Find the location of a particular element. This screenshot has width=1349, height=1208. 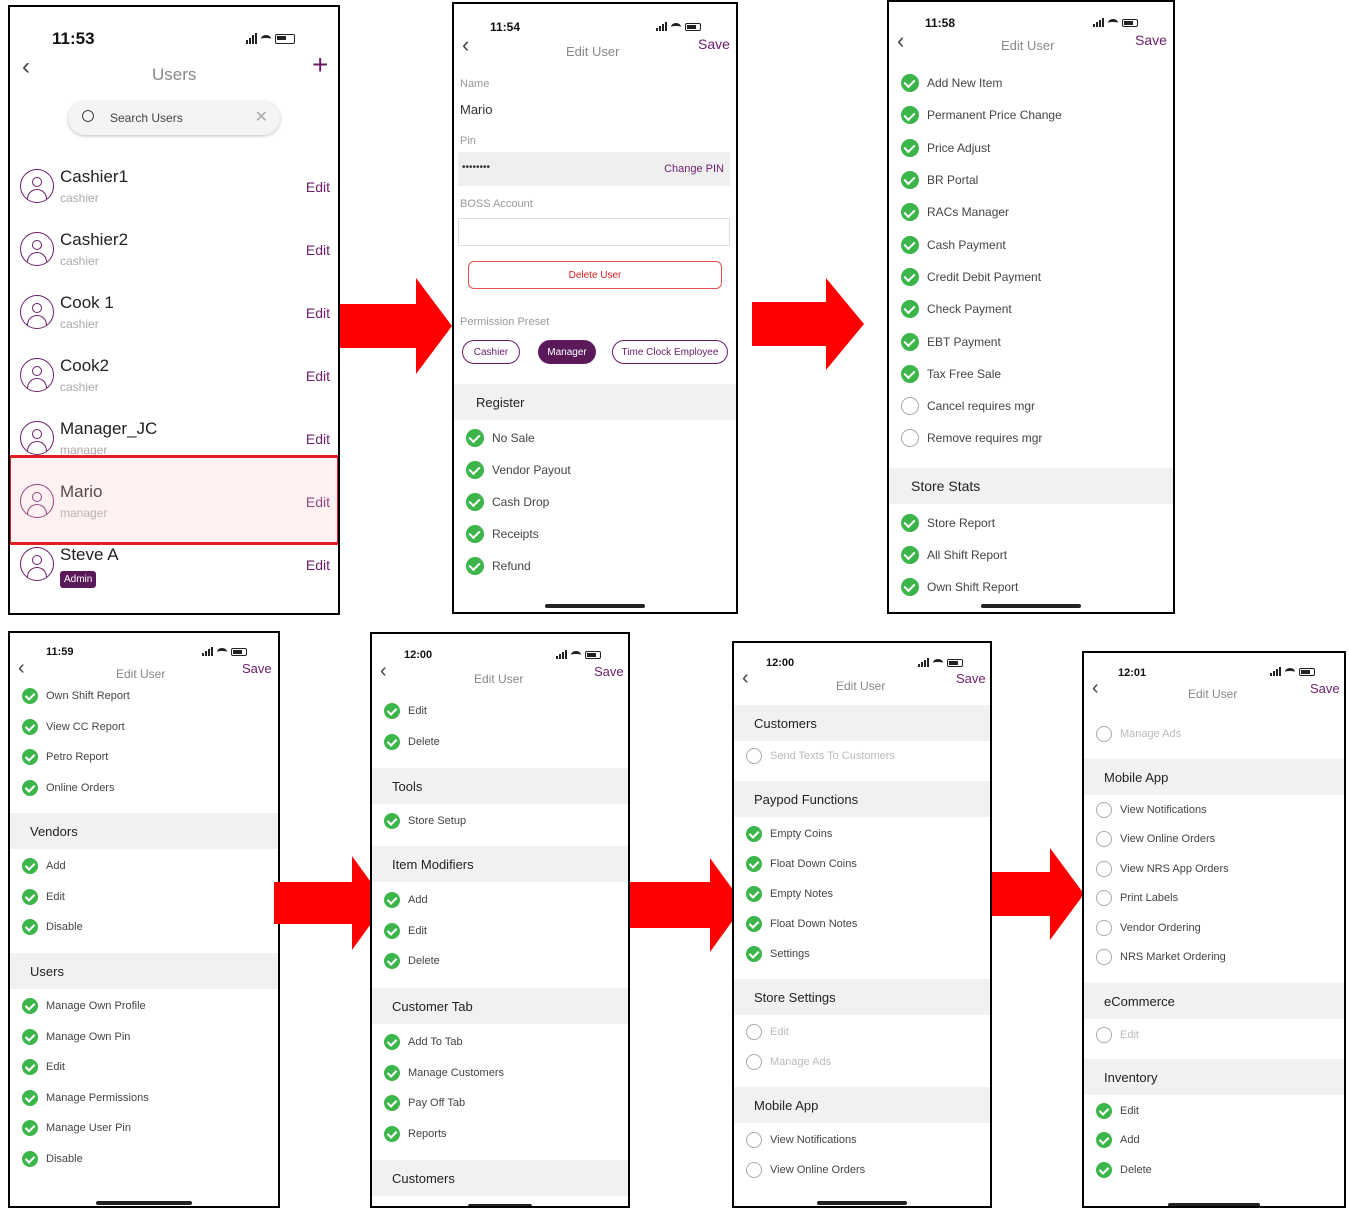

permission-row: All Shift Report is located at coordinates (1031, 555).